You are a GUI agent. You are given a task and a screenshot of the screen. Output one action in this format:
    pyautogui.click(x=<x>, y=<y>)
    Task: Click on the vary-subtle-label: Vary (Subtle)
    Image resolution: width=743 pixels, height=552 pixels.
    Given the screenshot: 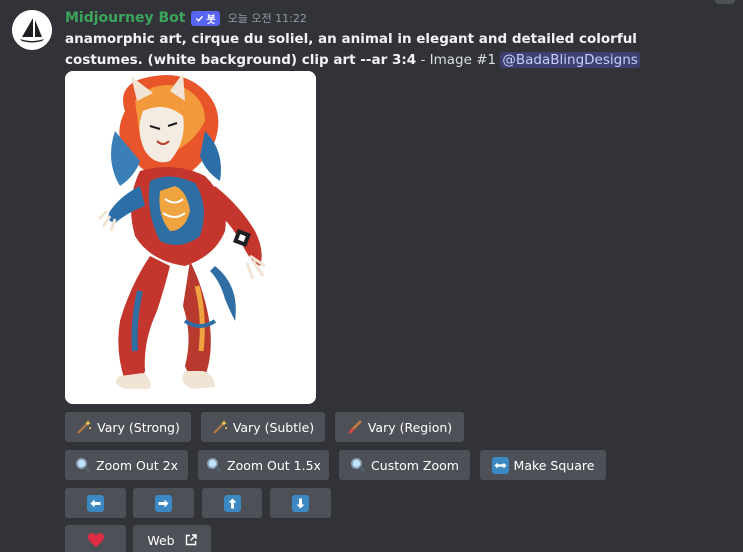 What is the action you would take?
    pyautogui.click(x=273, y=427)
    